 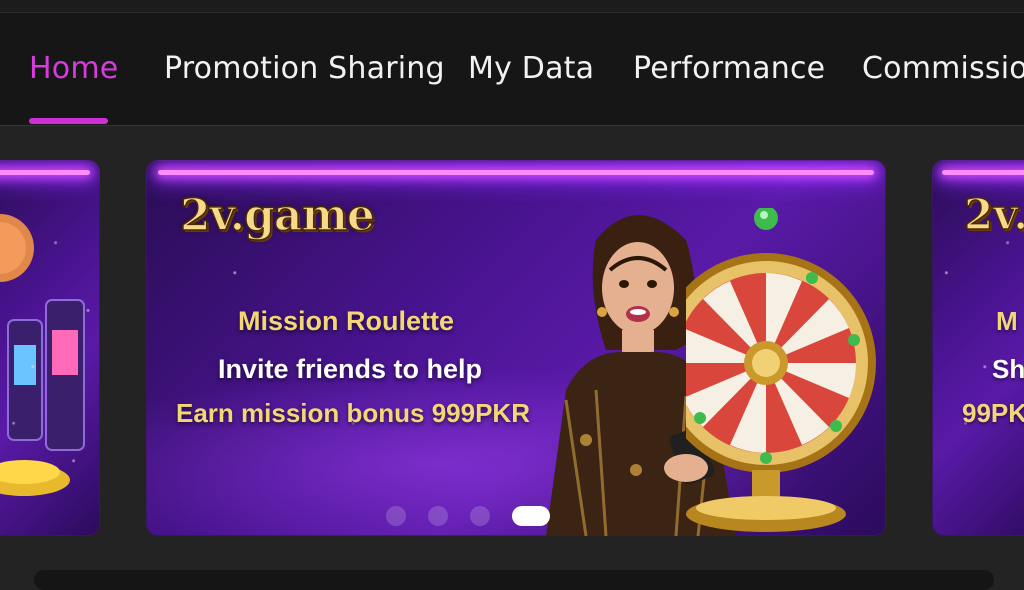 What do you see at coordinates (993, 413) in the screenshot?
I see `banner-bonus-line: 99PK` at bounding box center [993, 413].